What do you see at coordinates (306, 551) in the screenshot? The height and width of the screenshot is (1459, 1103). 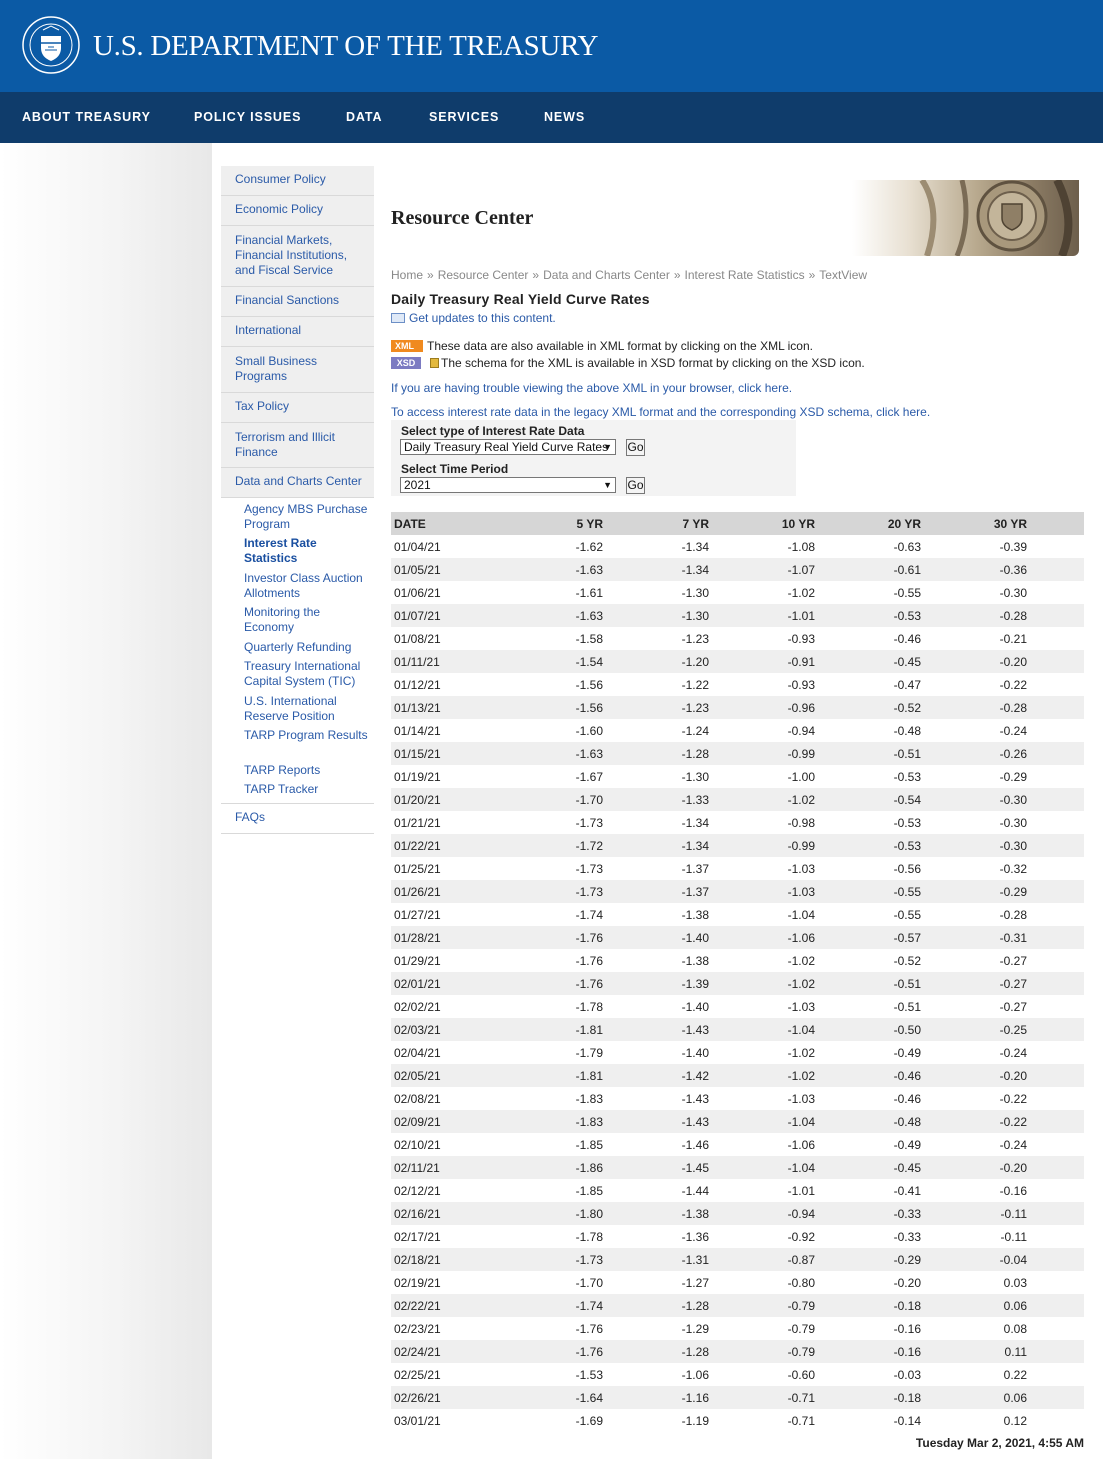 I see `sidebar-sub-interest-rate-statistics: Interest Rate Statistics` at bounding box center [306, 551].